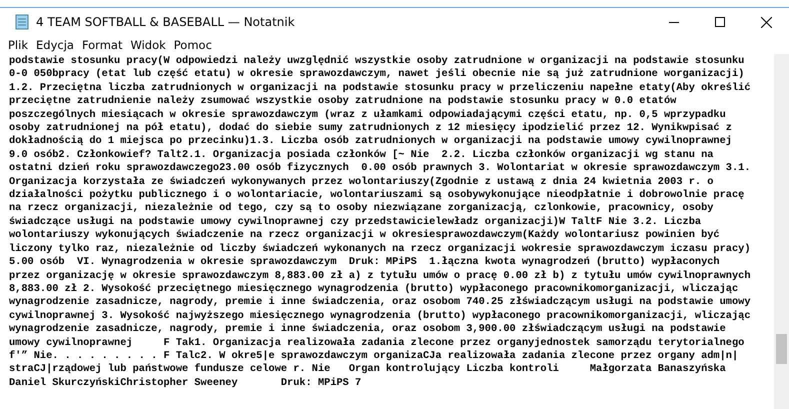 This screenshot has width=789, height=409. Describe the element at coordinates (367, 370) in the screenshot. I see `text-line: straCJ|rządowej lub państwowe fundusze celowe r. Nie Organ kontrolujący Liczba kontroli Małgorzata Banaszyńska` at that location.